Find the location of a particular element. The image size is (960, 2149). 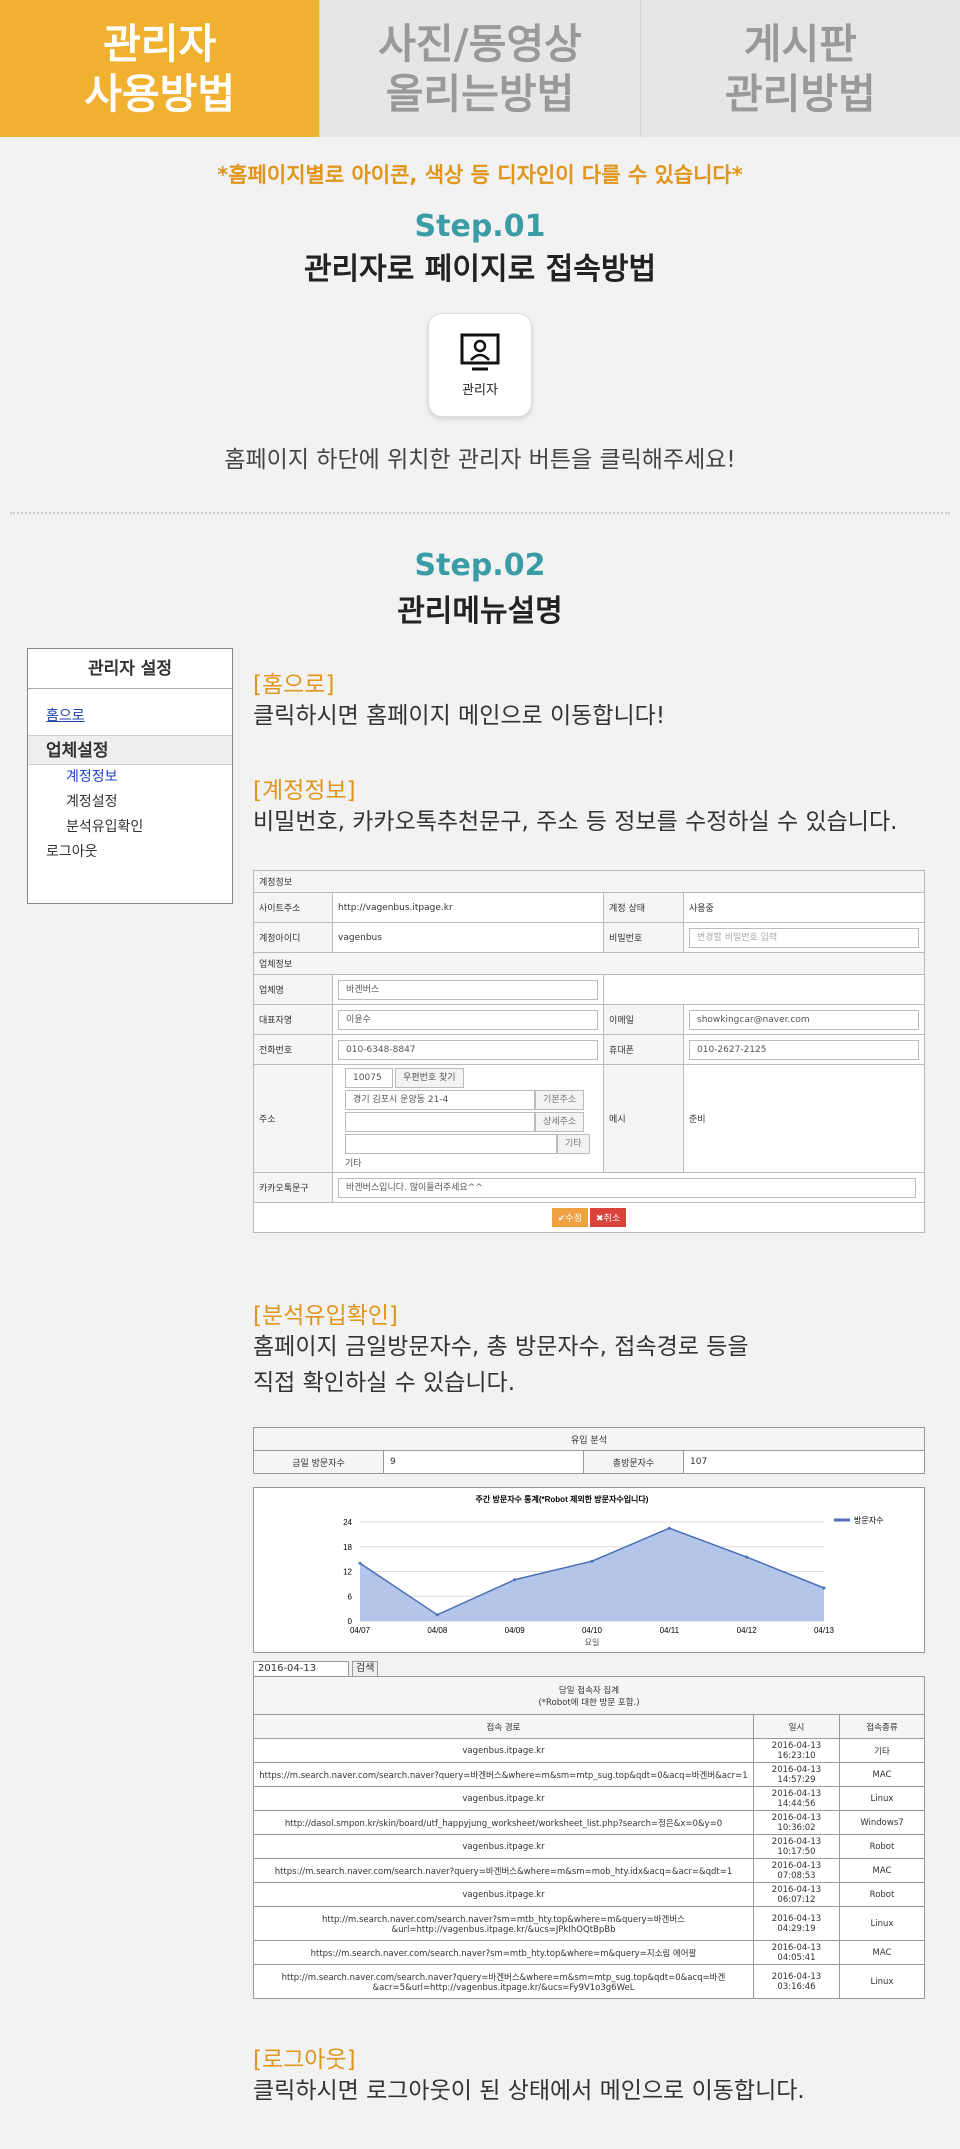

phone-label: 전화번호 is located at coordinates (293, 1049).